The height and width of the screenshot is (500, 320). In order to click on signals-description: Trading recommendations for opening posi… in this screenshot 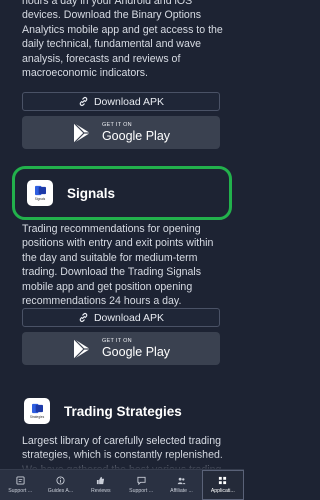, I will do `click(118, 265)`.